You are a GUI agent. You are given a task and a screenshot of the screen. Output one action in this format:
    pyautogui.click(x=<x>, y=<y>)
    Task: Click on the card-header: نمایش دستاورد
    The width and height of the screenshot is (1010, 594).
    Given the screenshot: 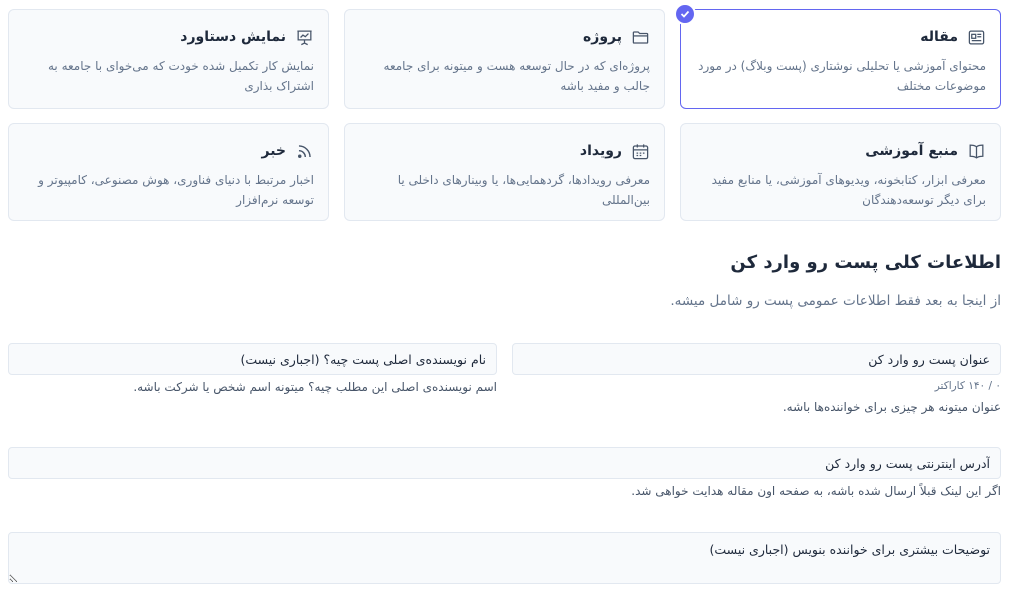 What is the action you would take?
    pyautogui.click(x=168, y=37)
    